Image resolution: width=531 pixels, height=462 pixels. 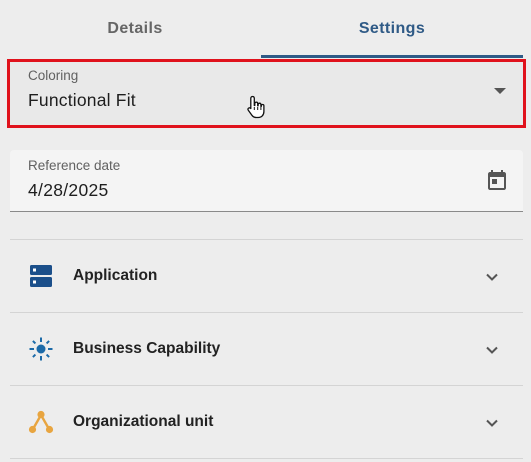 I want to click on reference-date-field: Reference date, so click(x=266, y=181).